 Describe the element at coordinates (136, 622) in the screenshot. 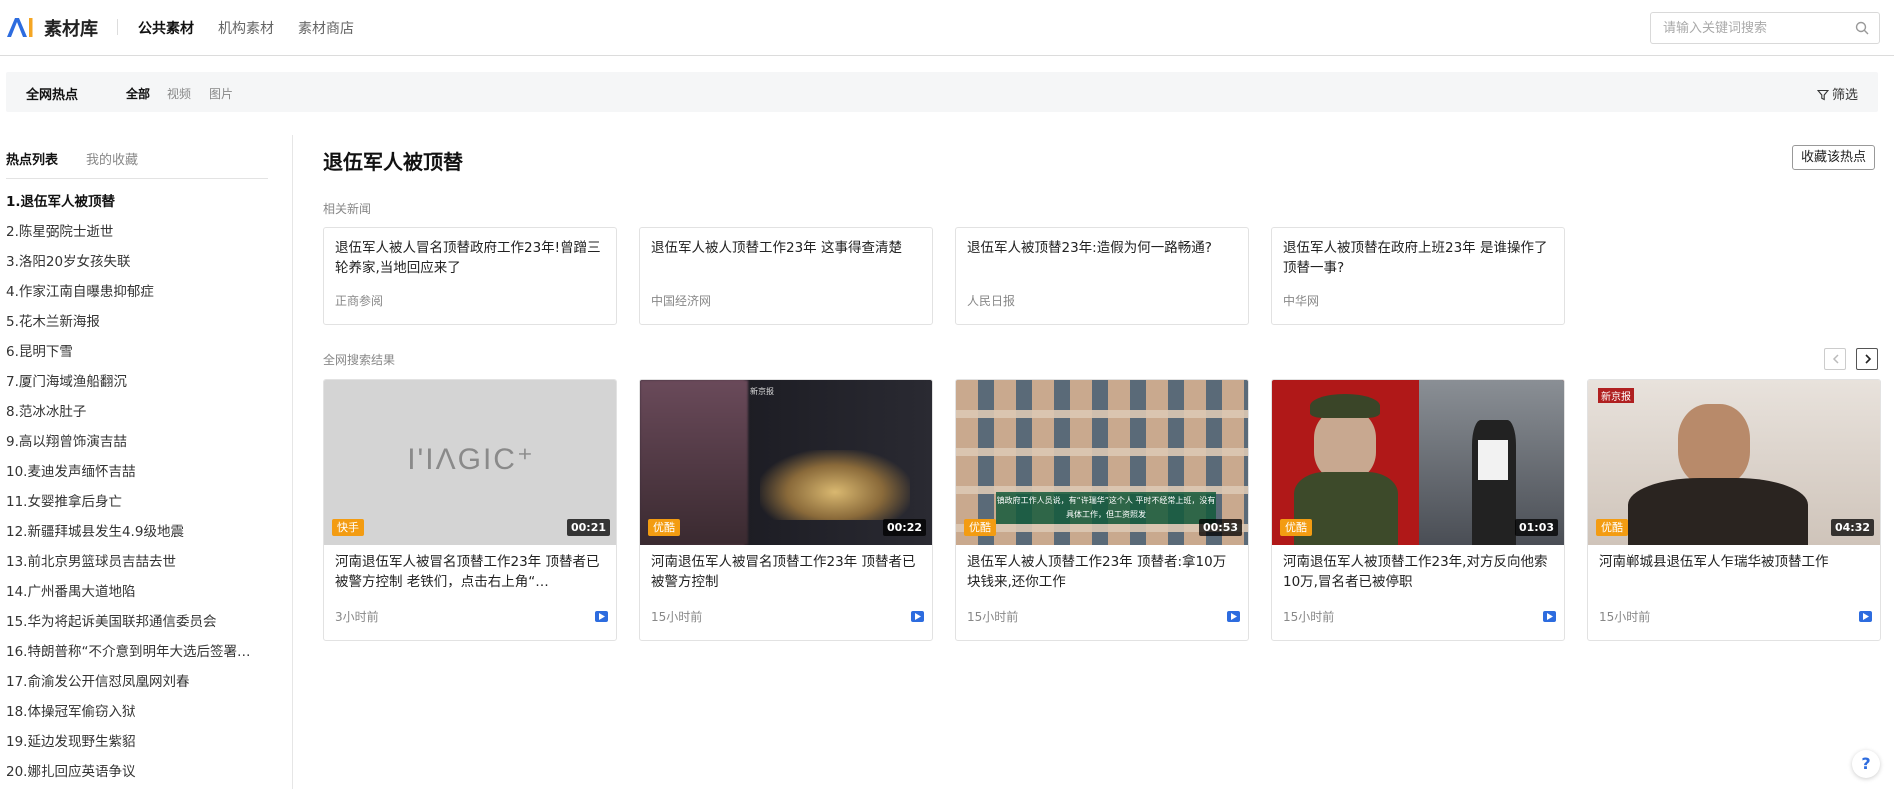

I see `hot-list-item: 15.华为将起诉美国联邦通信委员会` at that location.